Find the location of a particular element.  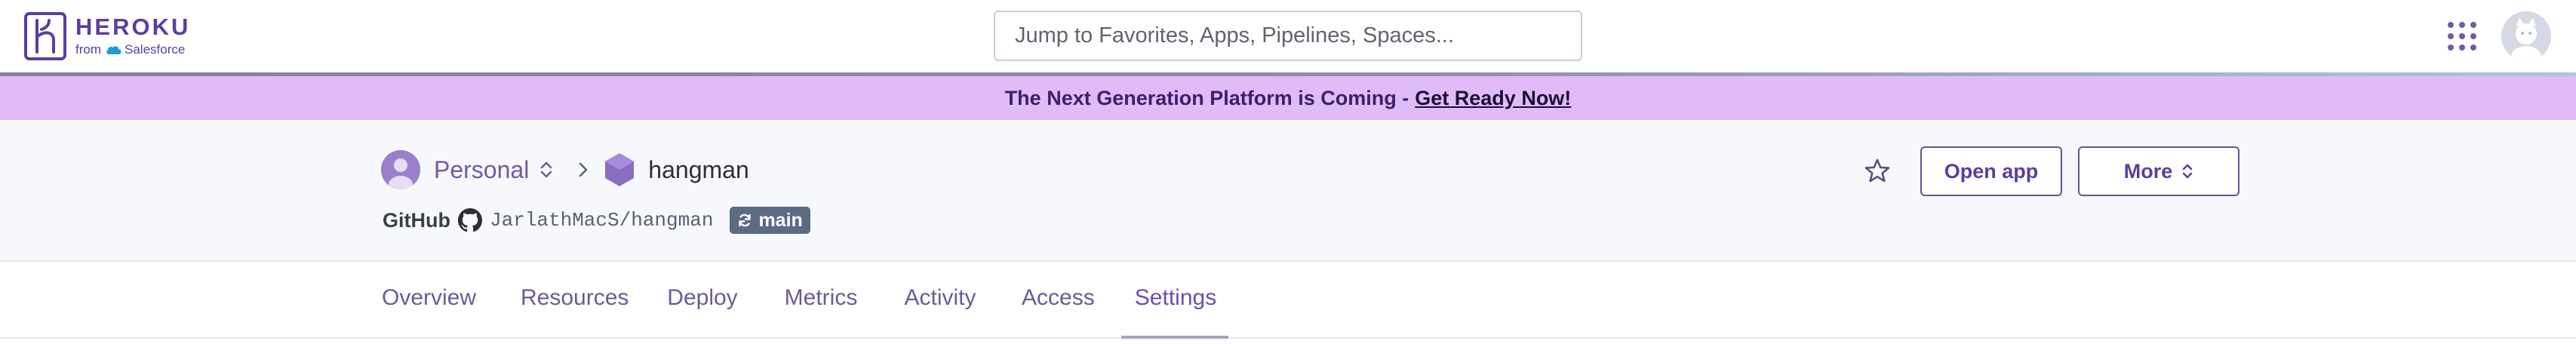

branch-badge: main is located at coordinates (770, 220).